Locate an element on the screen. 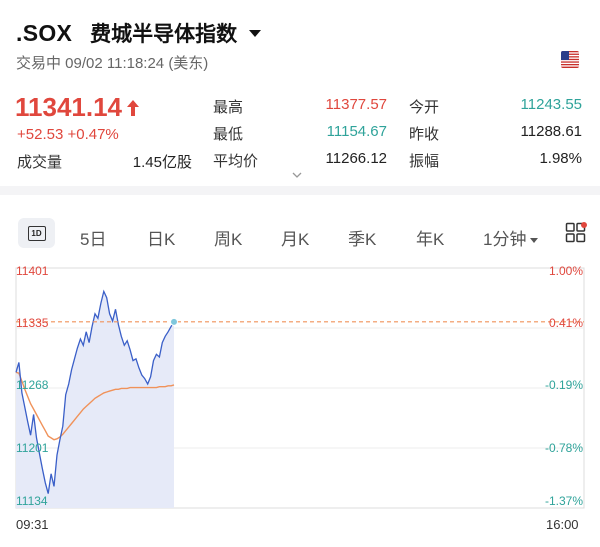 The image size is (600, 547). tab-1d: 1D is located at coordinates (36, 233).